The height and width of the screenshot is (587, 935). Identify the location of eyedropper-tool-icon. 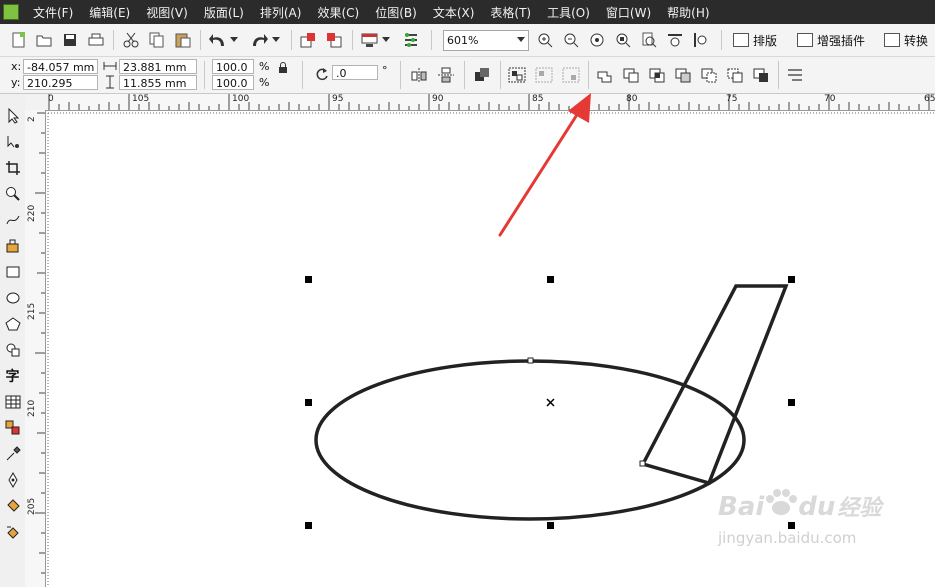
(12, 453).